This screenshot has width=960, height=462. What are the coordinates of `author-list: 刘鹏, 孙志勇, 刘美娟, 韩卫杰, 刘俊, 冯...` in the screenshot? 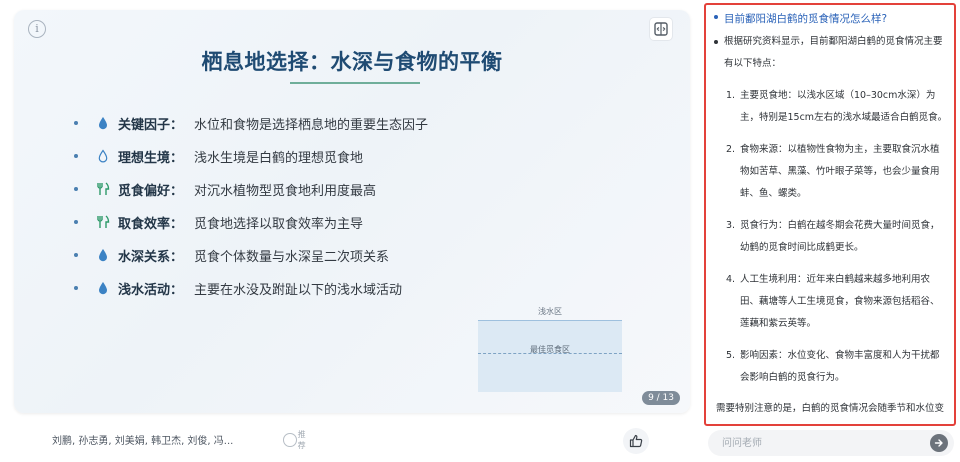 It's located at (142, 439).